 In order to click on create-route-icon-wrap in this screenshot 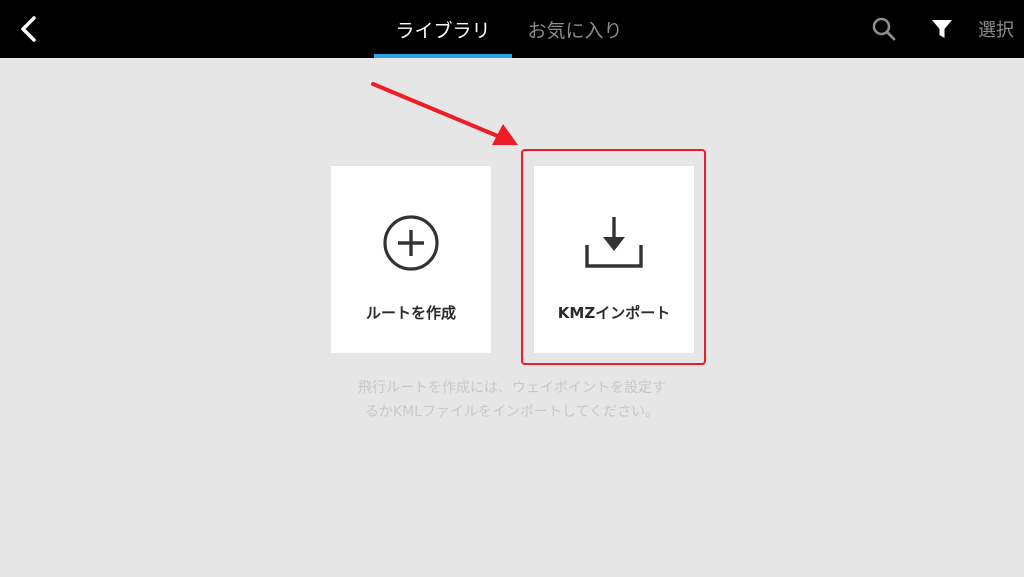, I will do `click(411, 243)`.